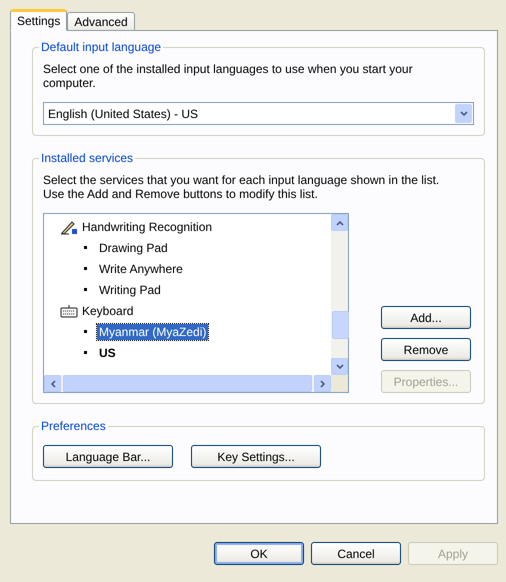 This screenshot has width=506, height=582. Describe the element at coordinates (241, 187) in the screenshot. I see `description-text: Select the services that you want for each input language shown in the list. Use the Add and Remove buttons to modify this list.` at that location.